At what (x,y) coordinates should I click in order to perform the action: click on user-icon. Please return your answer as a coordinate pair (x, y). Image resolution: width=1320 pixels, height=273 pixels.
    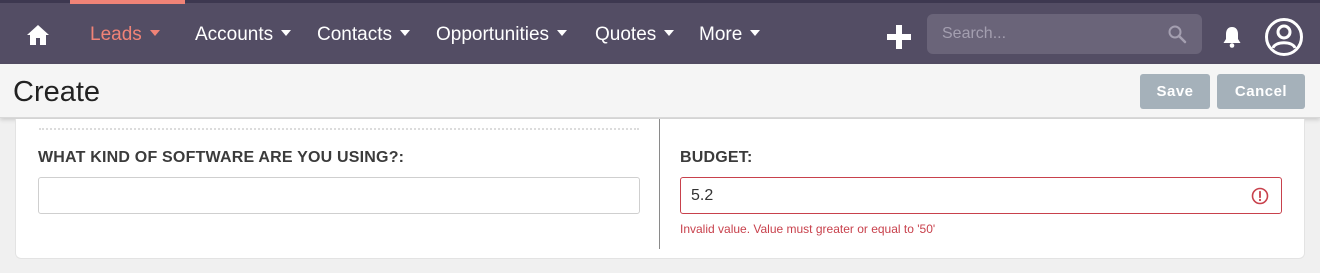
    Looking at the image, I should click on (1284, 37).